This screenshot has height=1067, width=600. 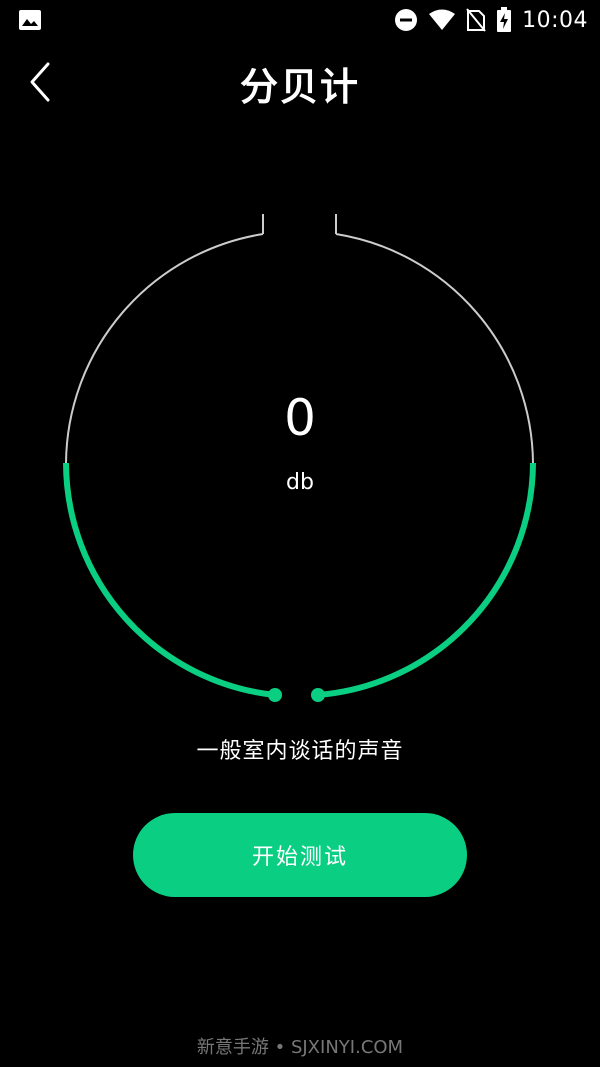 What do you see at coordinates (555, 20) in the screenshot?
I see `status-time: 10:04` at bounding box center [555, 20].